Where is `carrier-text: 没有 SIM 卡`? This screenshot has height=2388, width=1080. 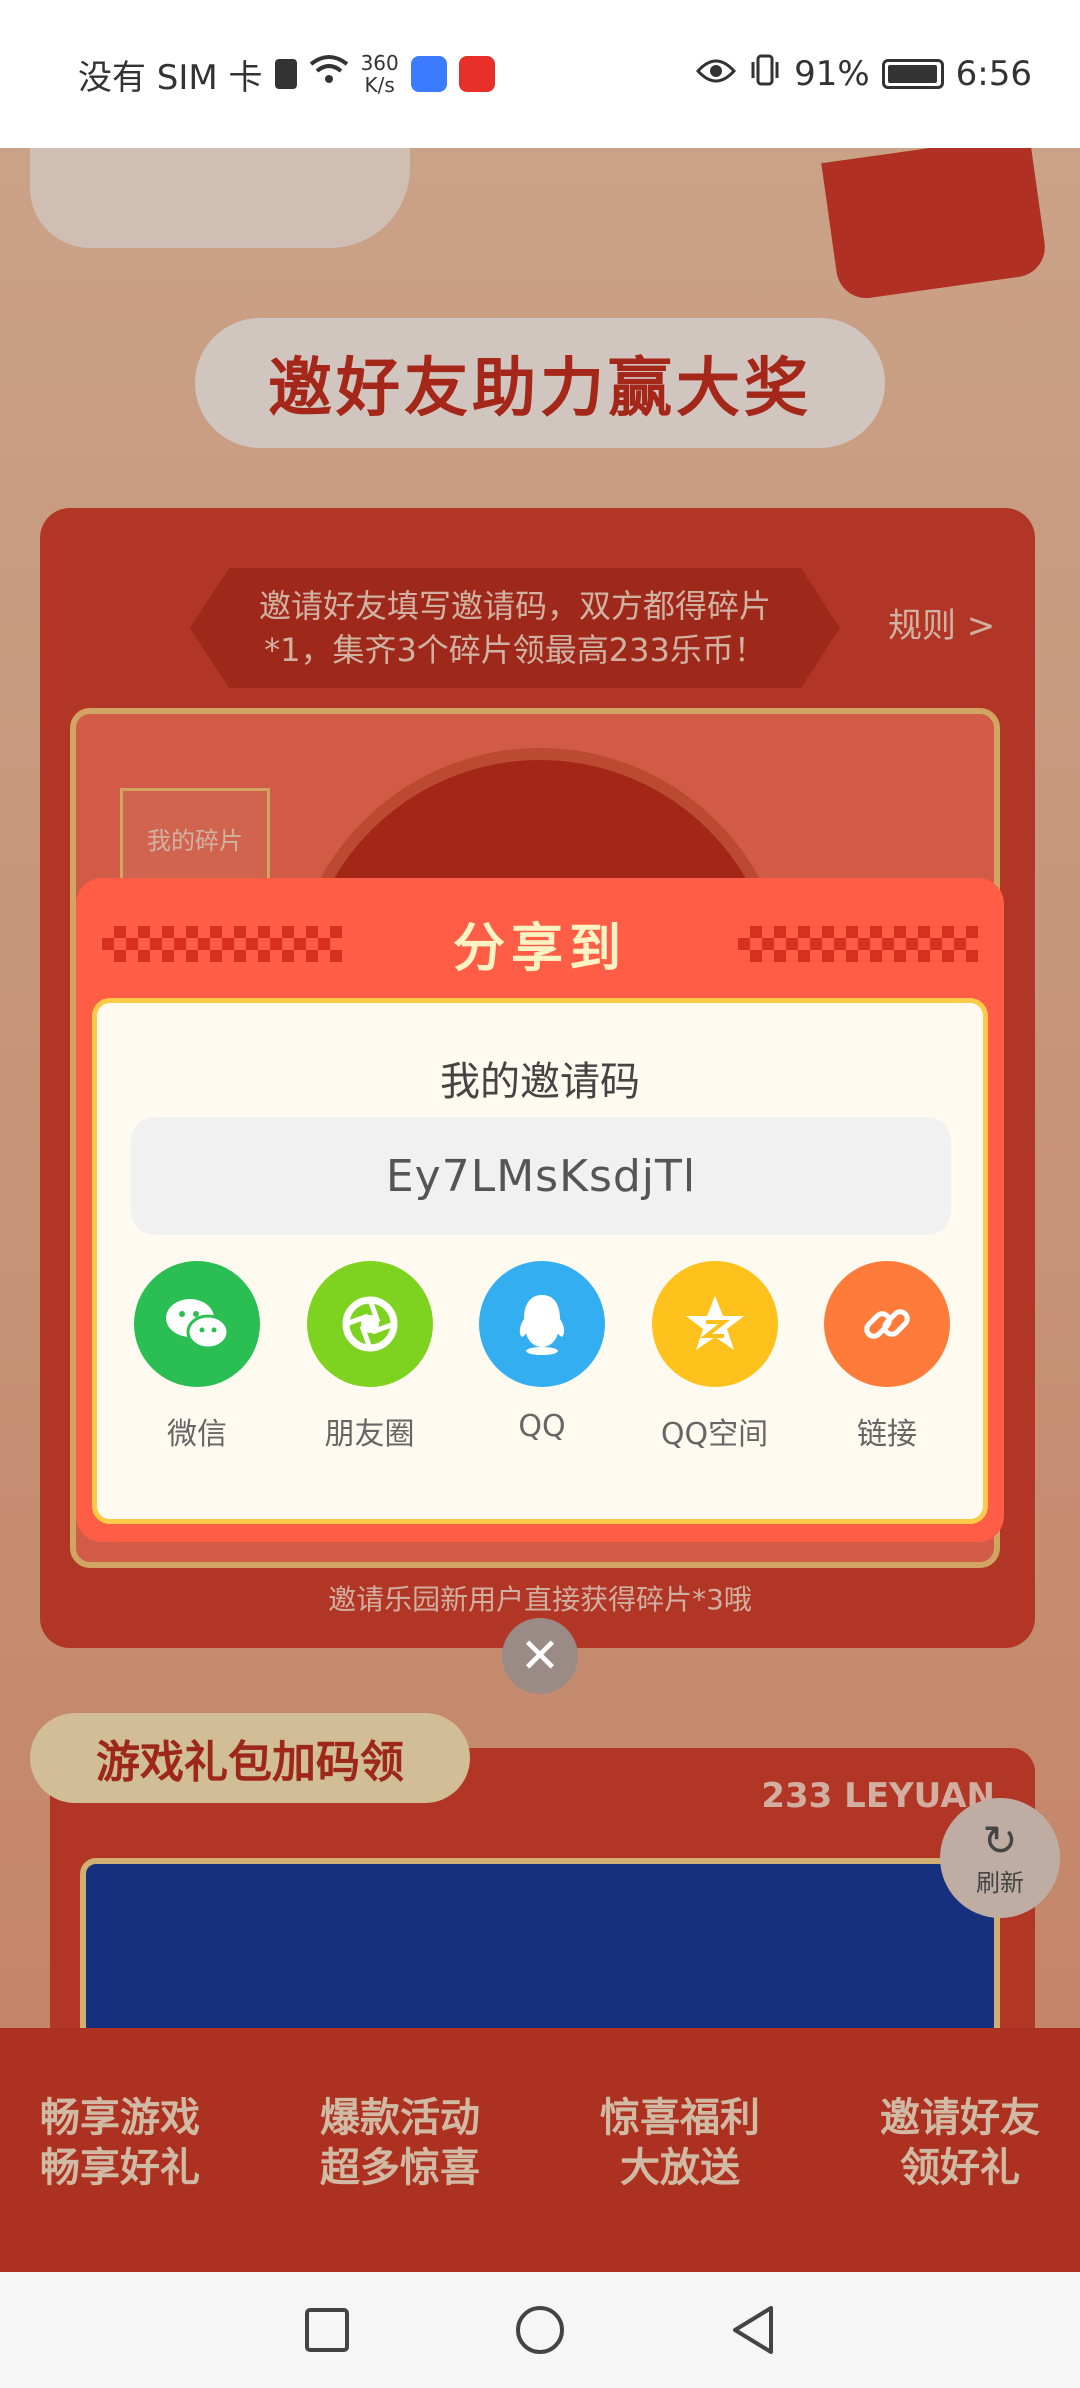 carrier-text: 没有 SIM 卡 is located at coordinates (170, 77).